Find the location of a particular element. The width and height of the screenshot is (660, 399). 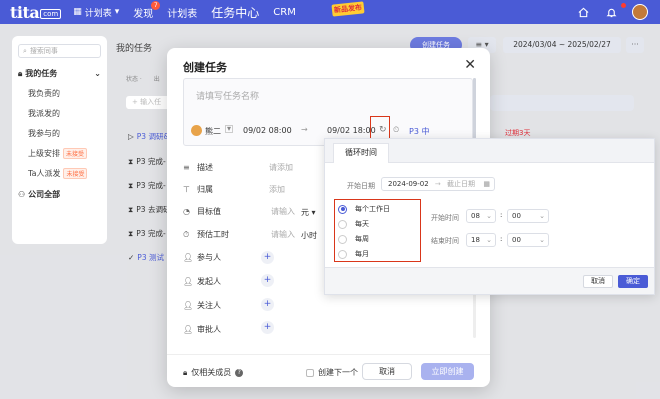

sidebar-item-responsible: 我负责的 is located at coordinates (59, 93).